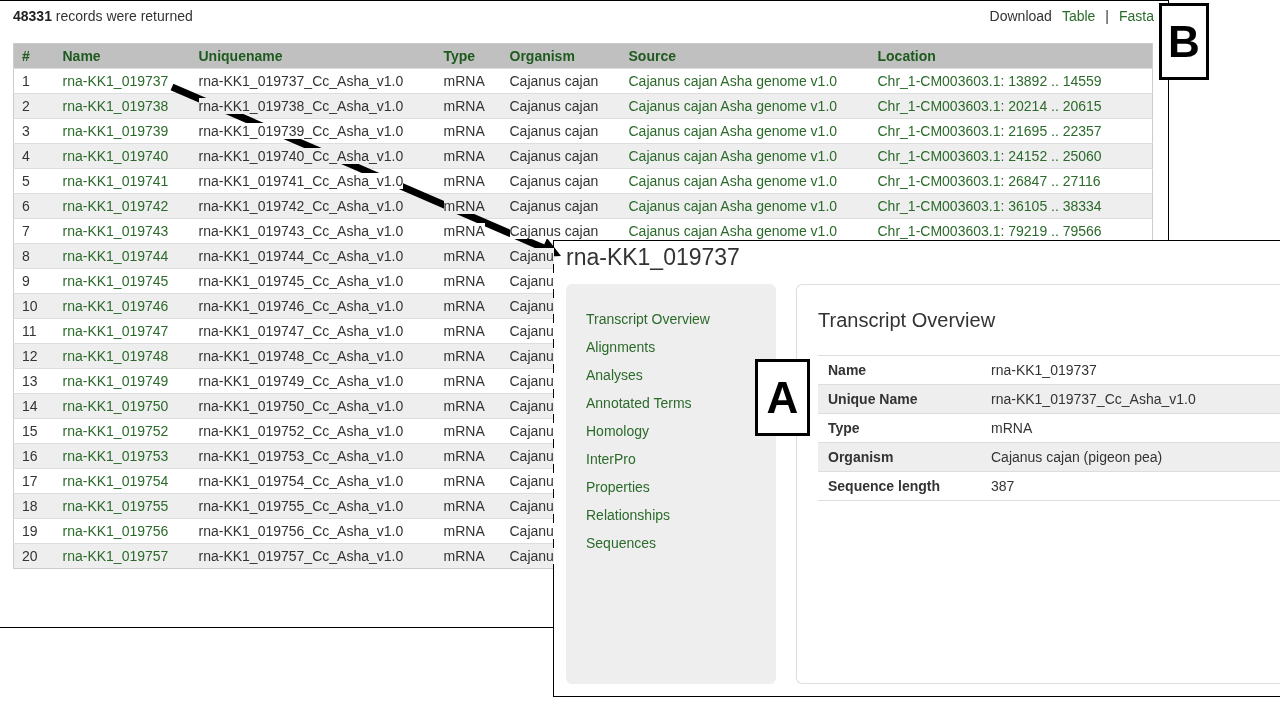 This screenshot has height=720, width=1280. What do you see at coordinates (30, 381) in the screenshot?
I see `table-cell: 13` at bounding box center [30, 381].